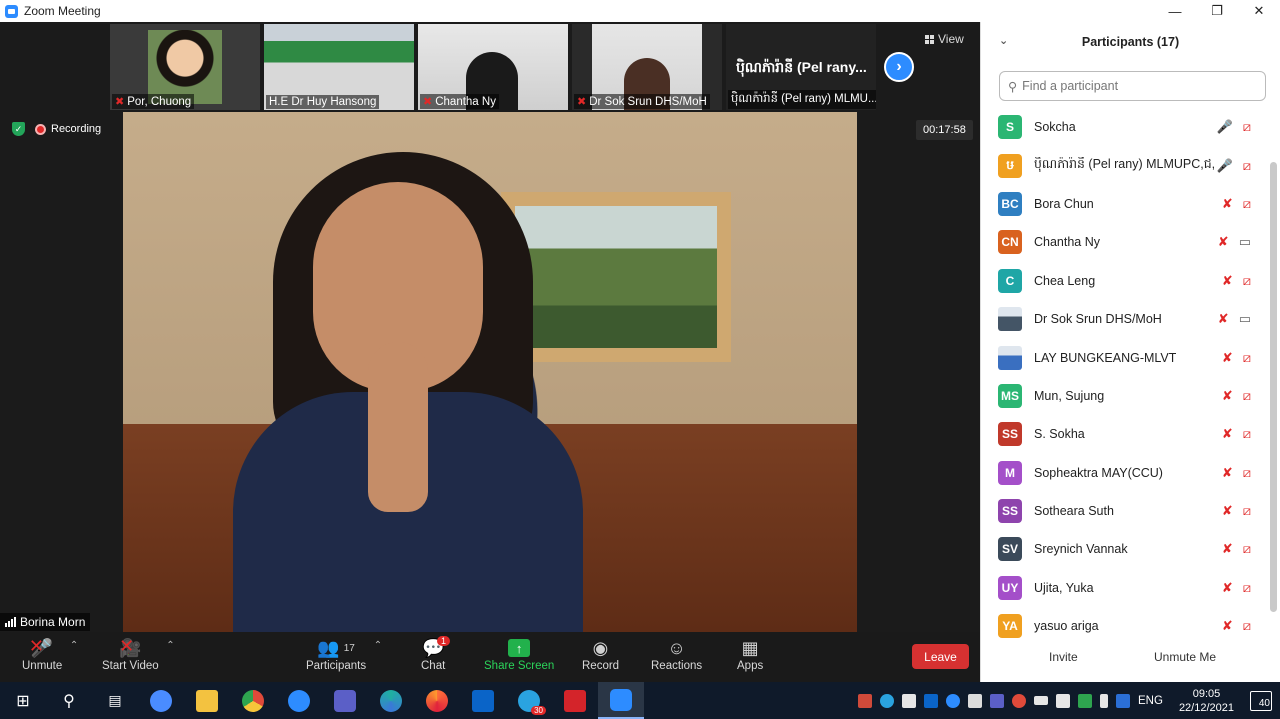  I want to click on system-tray: ENG 09:05 22/12/2021 40, so click(1069, 700).